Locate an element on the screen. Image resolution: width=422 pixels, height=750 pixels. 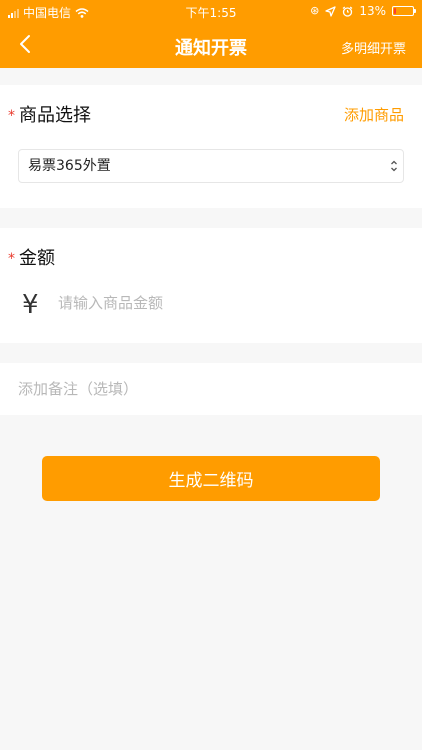
product-label: * 商品选择 is located at coordinates (49, 114).